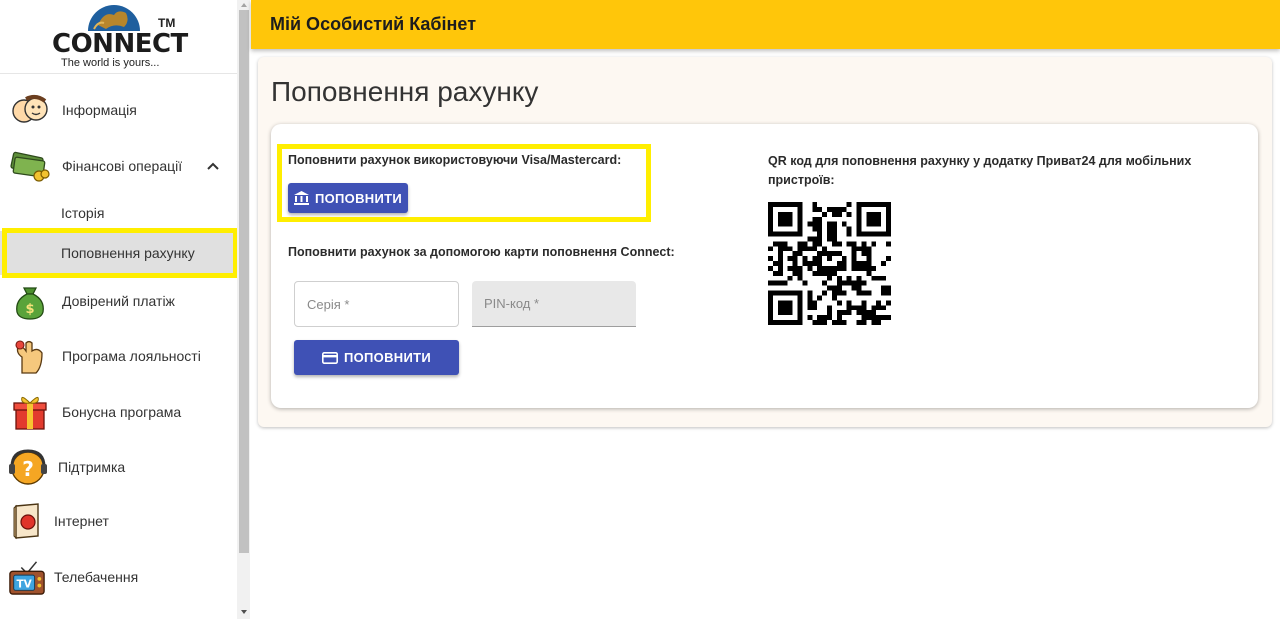 This screenshot has width=1280, height=619. Describe the element at coordinates (122, 166) in the screenshot. I see `sidebar-item-label: Фінансові операції` at that location.